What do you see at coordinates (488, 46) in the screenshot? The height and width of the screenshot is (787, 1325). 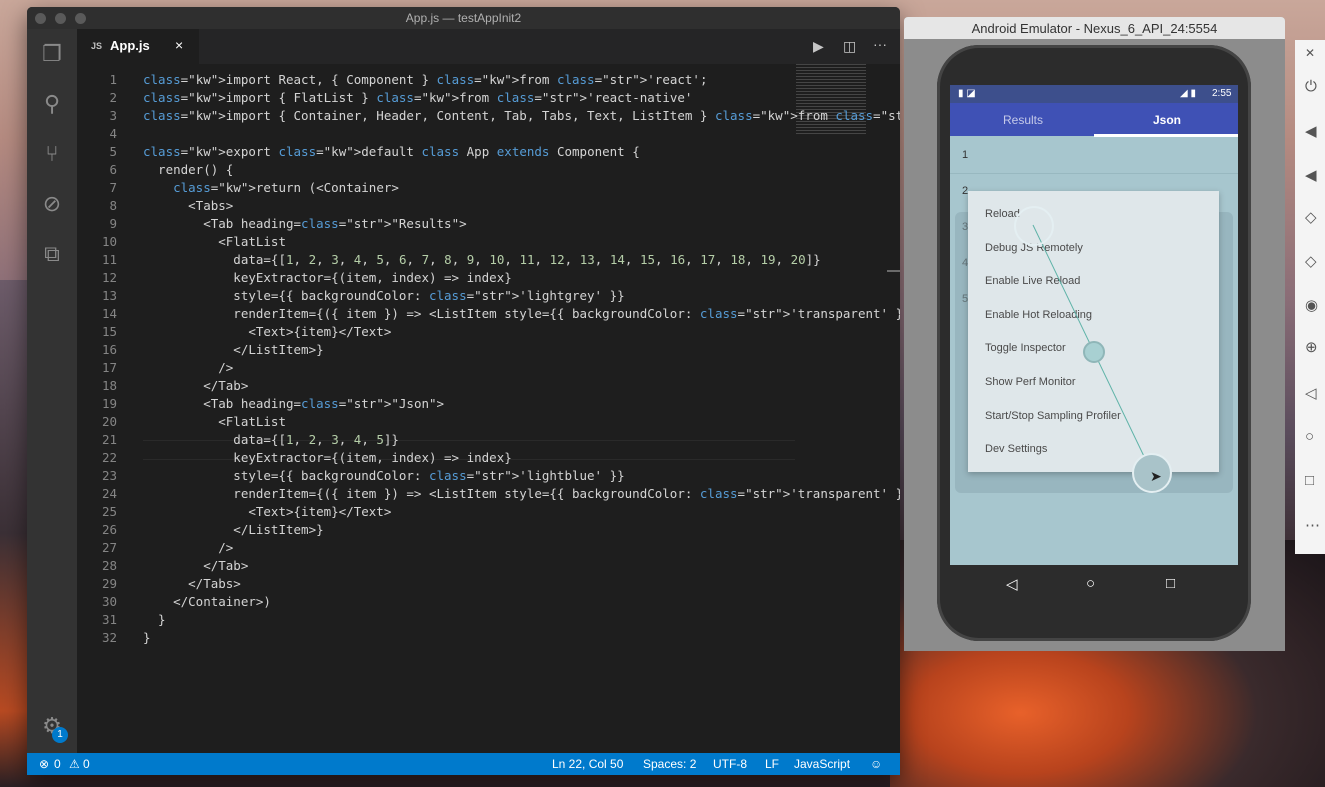 I see `editor-tab-bar: JS App.js × ▶ ◫ ···` at bounding box center [488, 46].